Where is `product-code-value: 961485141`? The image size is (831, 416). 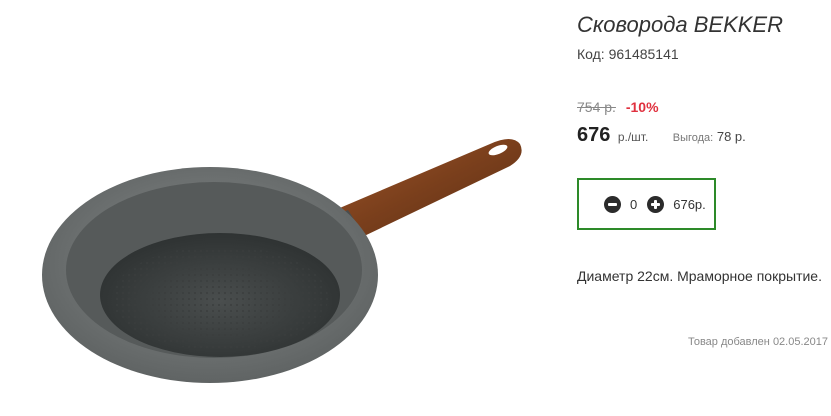
product-code-value: 961485141 is located at coordinates (643, 54).